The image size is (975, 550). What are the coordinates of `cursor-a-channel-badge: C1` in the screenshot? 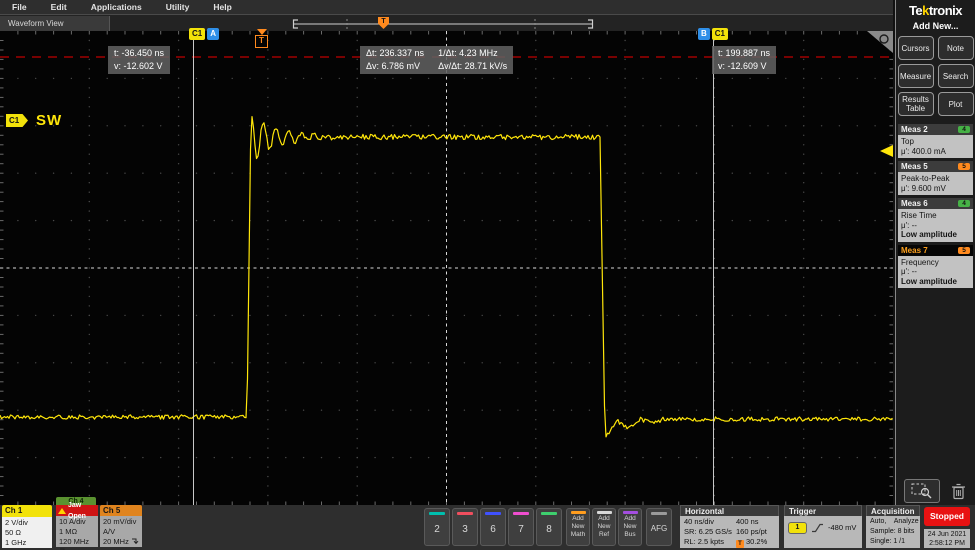 It's located at (197, 34).